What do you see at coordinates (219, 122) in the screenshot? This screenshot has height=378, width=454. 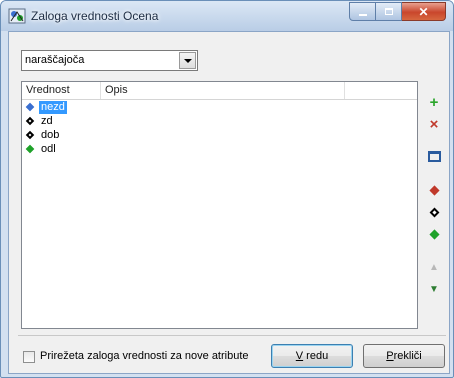 I see `list-item: zd` at bounding box center [219, 122].